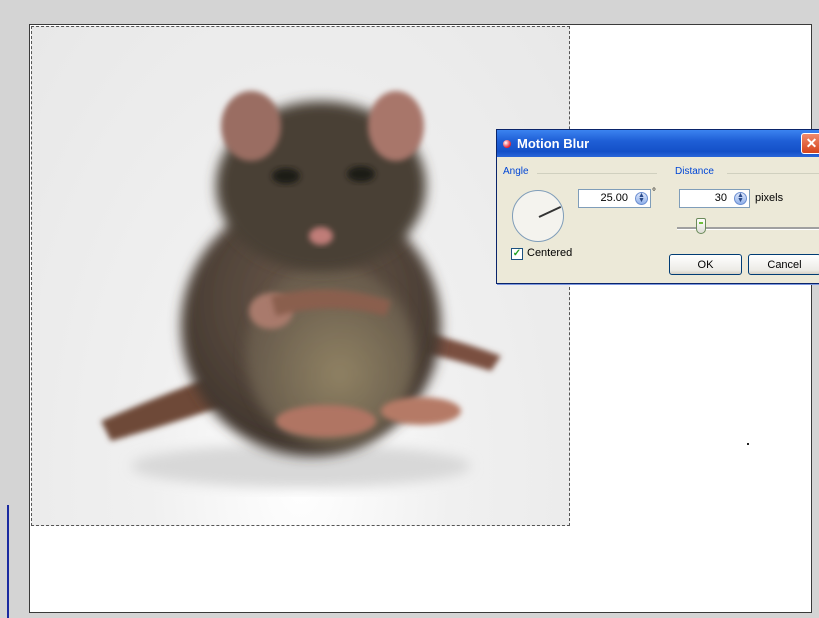 This screenshot has height=618, width=819. Describe the element at coordinates (517, 254) in the screenshot. I see `centered-checkbox: ✓` at that location.